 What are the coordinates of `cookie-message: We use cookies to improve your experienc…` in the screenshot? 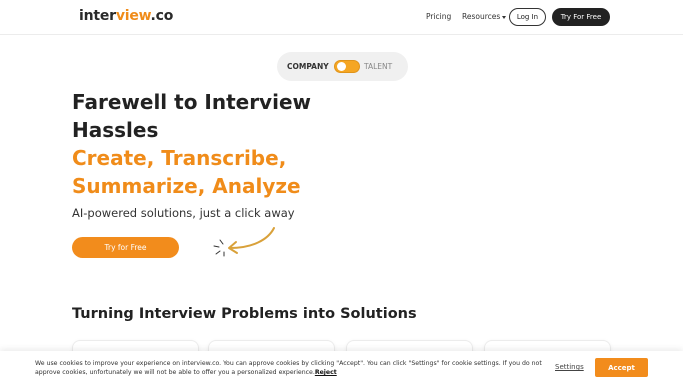 It's located at (290, 368).